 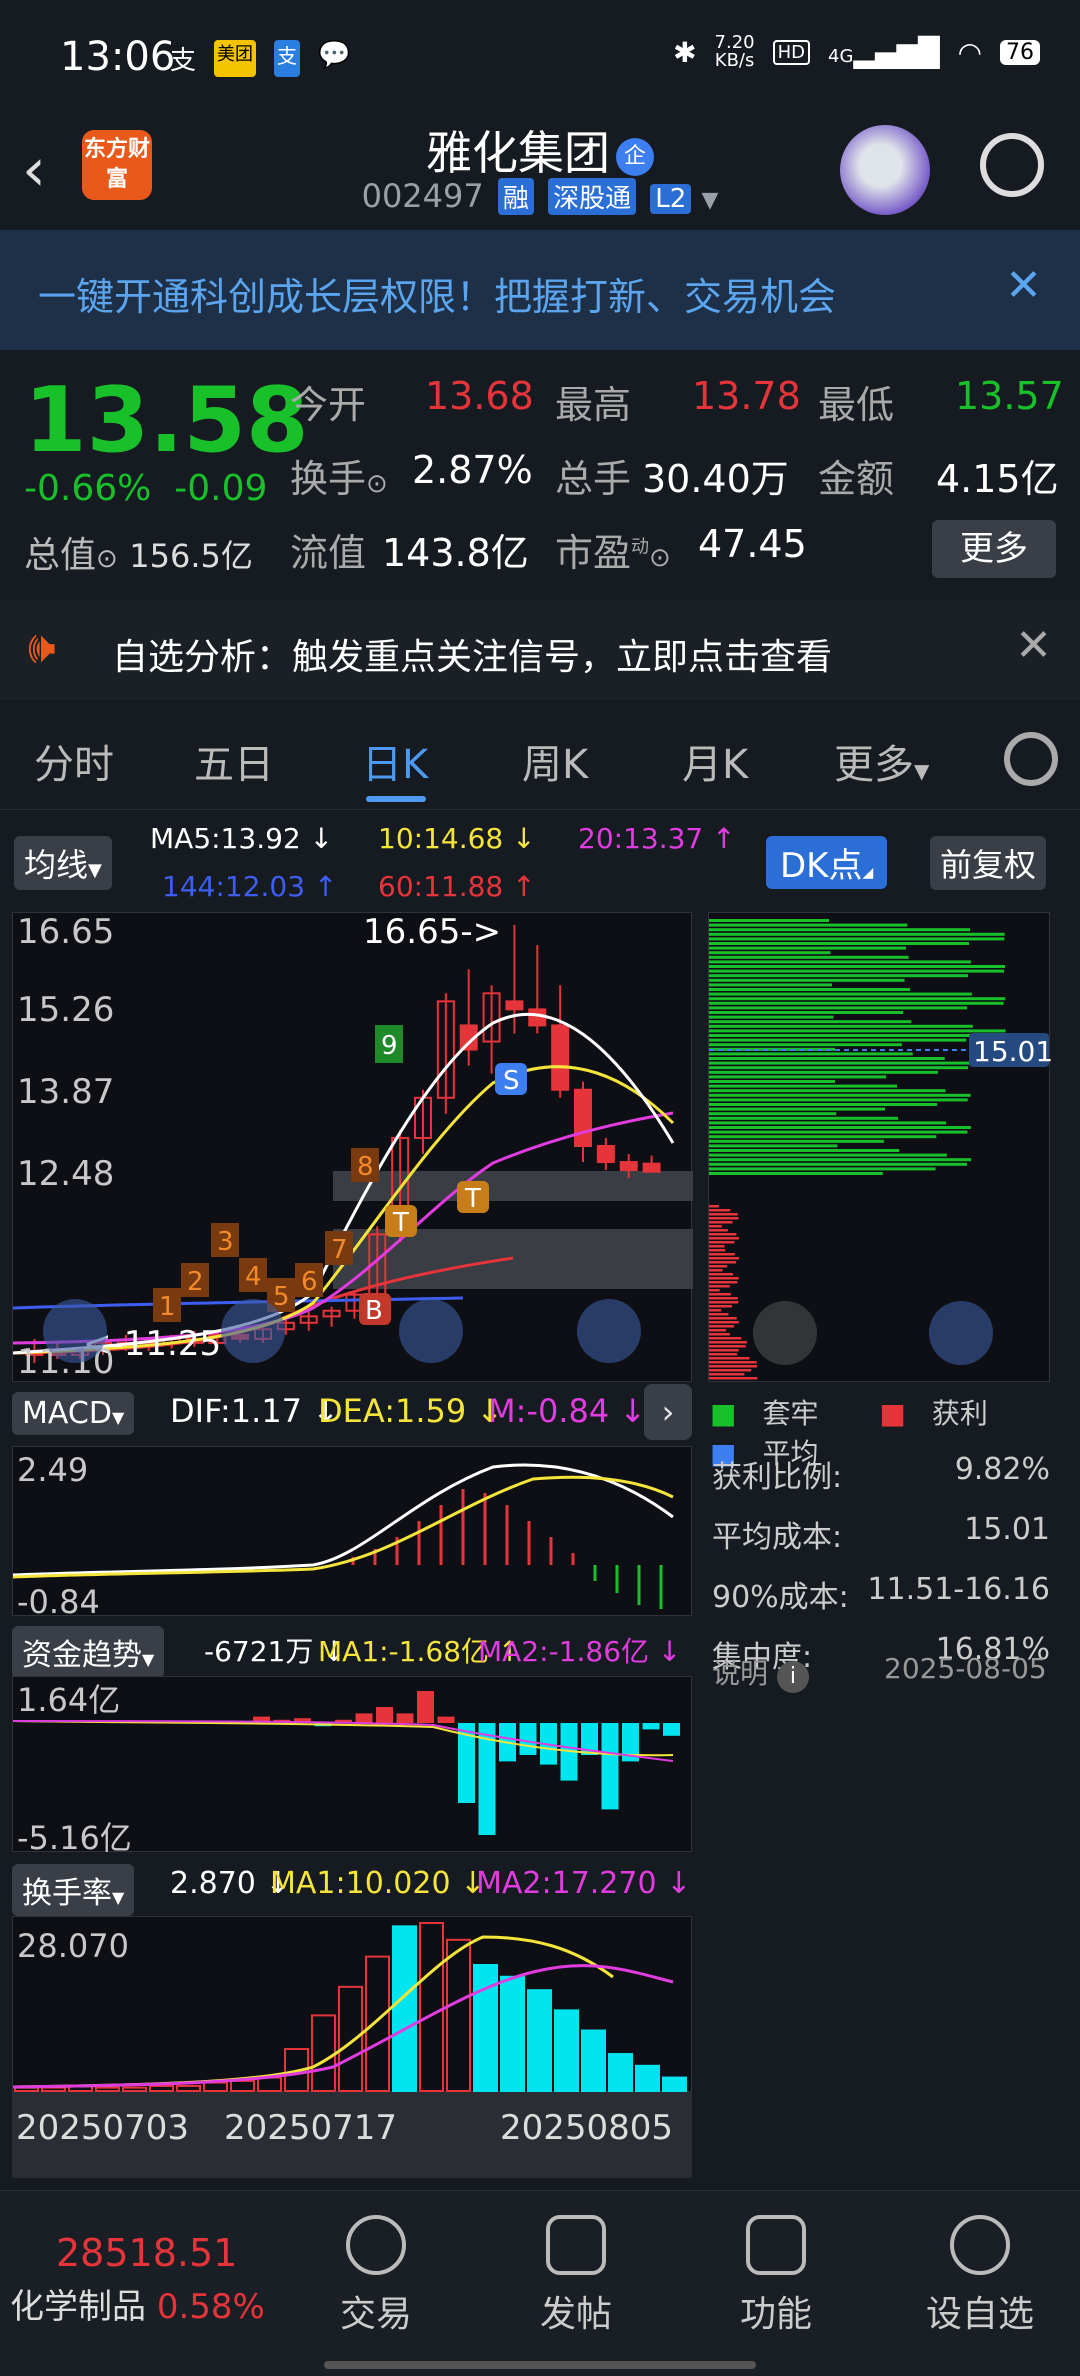 I want to click on ma-selector: 均线▼, so click(x=63, y=863).